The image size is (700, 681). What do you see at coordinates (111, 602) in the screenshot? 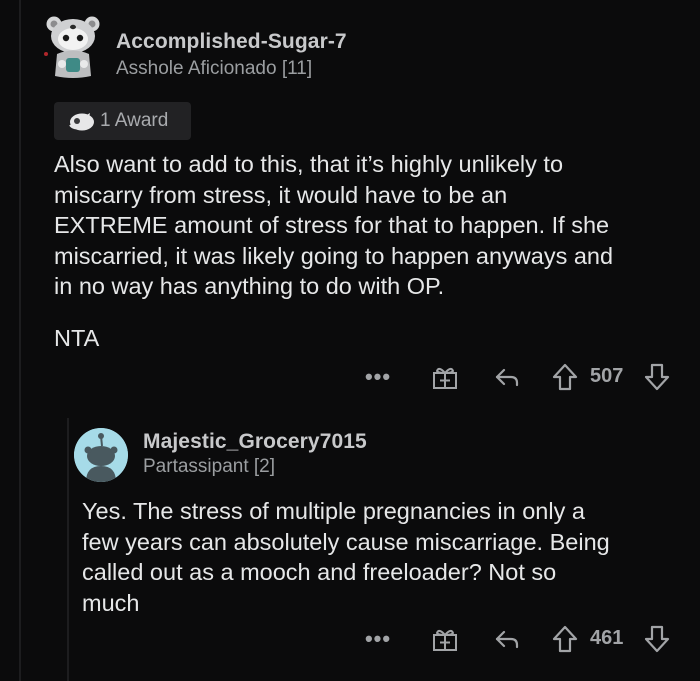
I see `reply-body-line: much` at bounding box center [111, 602].